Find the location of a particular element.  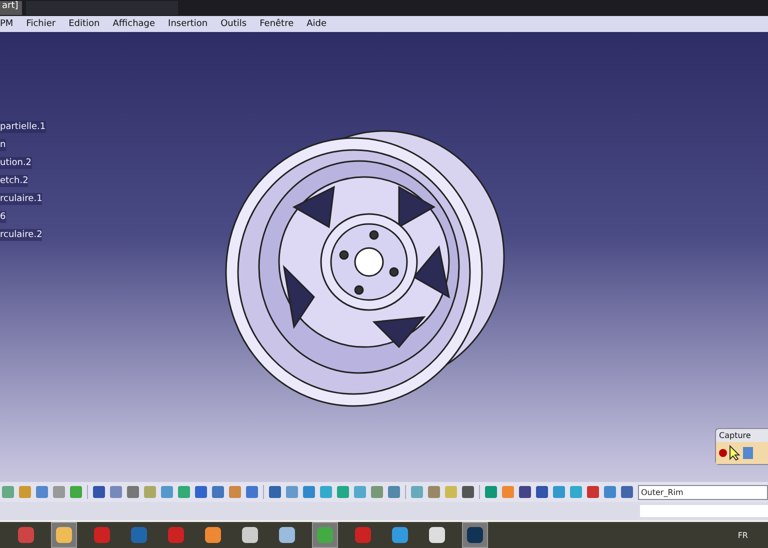

browser-tab is located at coordinates (102, 8).